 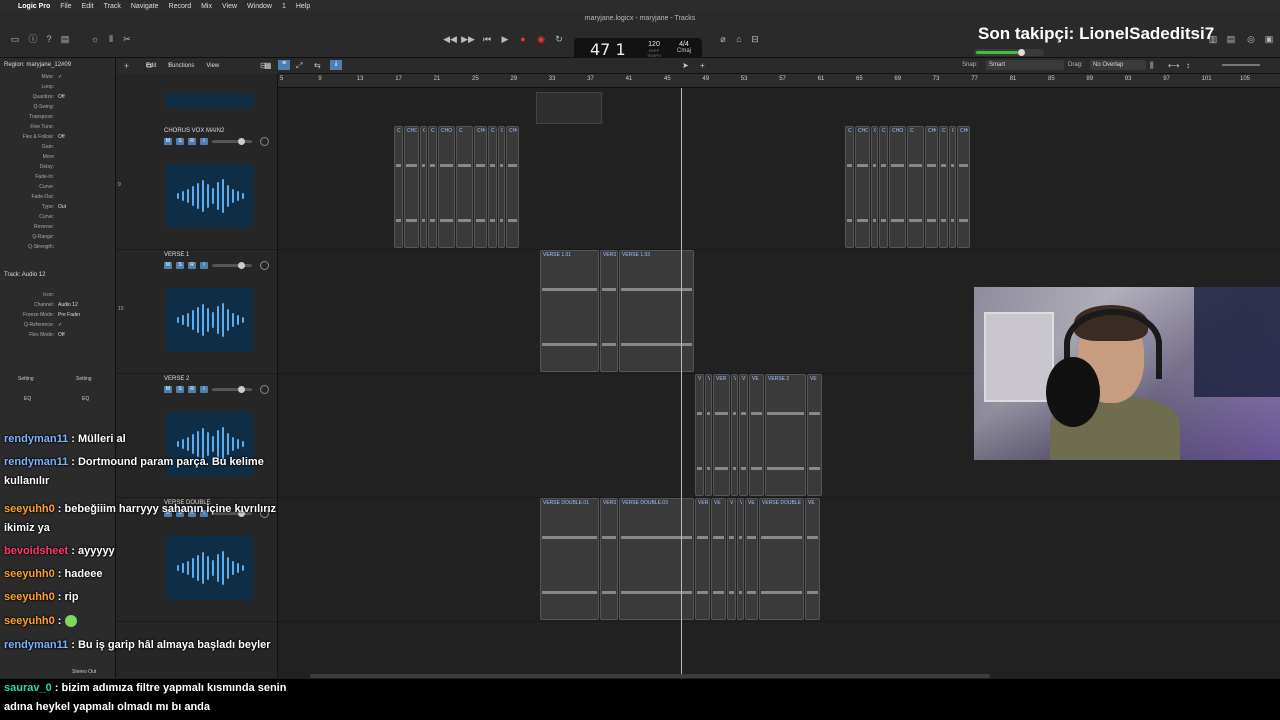 I want to click on verse-double-region: VERSE DOUBLE.01, so click(x=569, y=559).